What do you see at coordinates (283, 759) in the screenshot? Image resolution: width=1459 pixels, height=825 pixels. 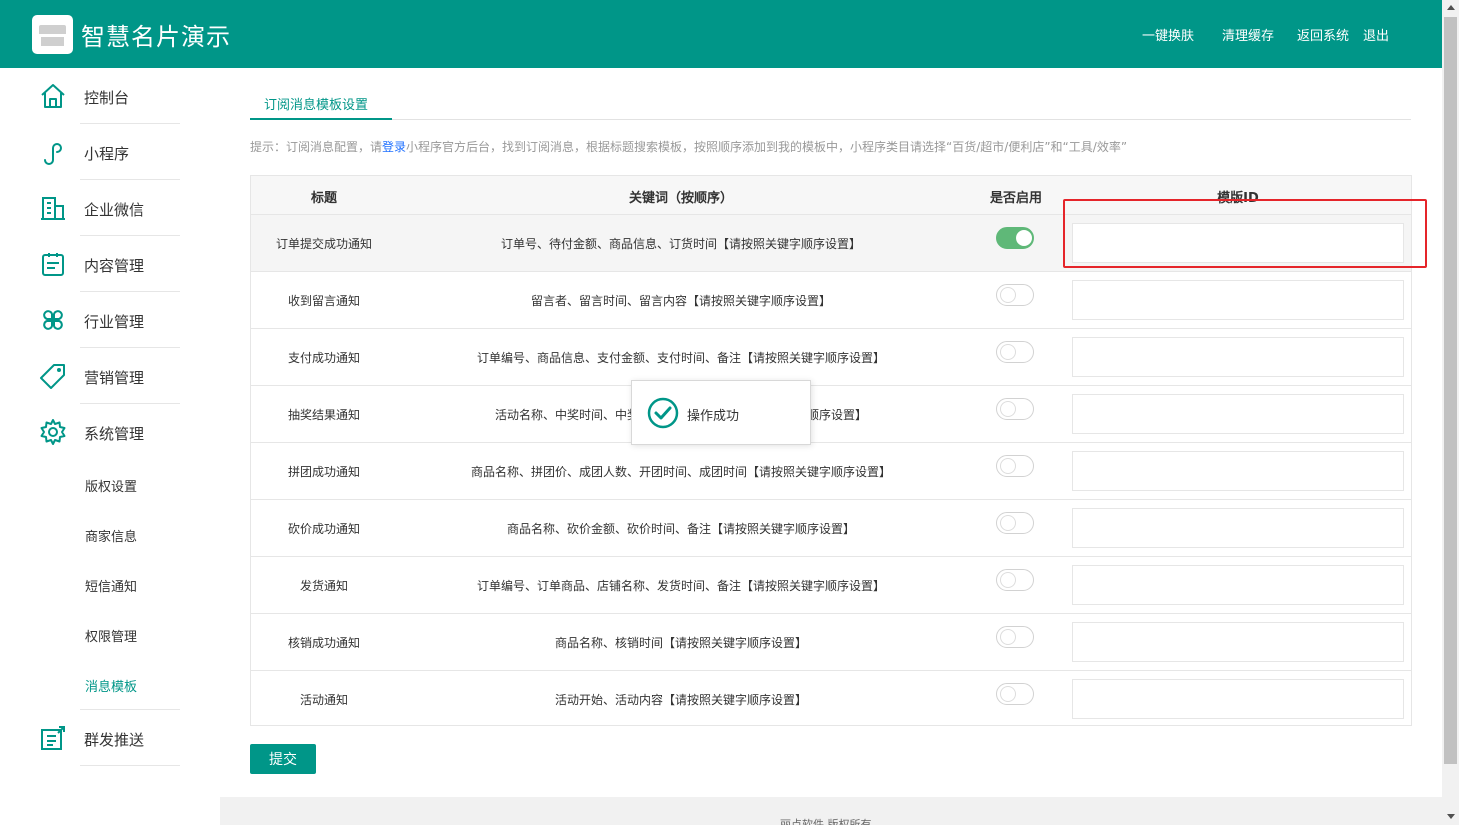 I see `submit-button: 提交` at bounding box center [283, 759].